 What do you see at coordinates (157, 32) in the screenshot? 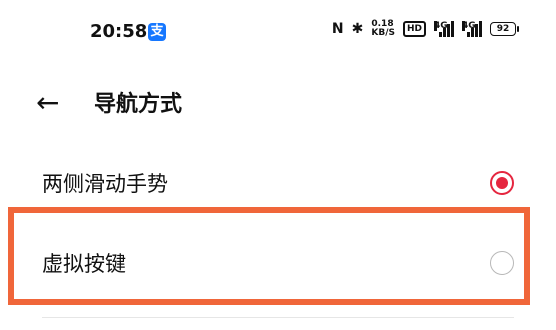
I see `alipay-icon: 支` at bounding box center [157, 32].